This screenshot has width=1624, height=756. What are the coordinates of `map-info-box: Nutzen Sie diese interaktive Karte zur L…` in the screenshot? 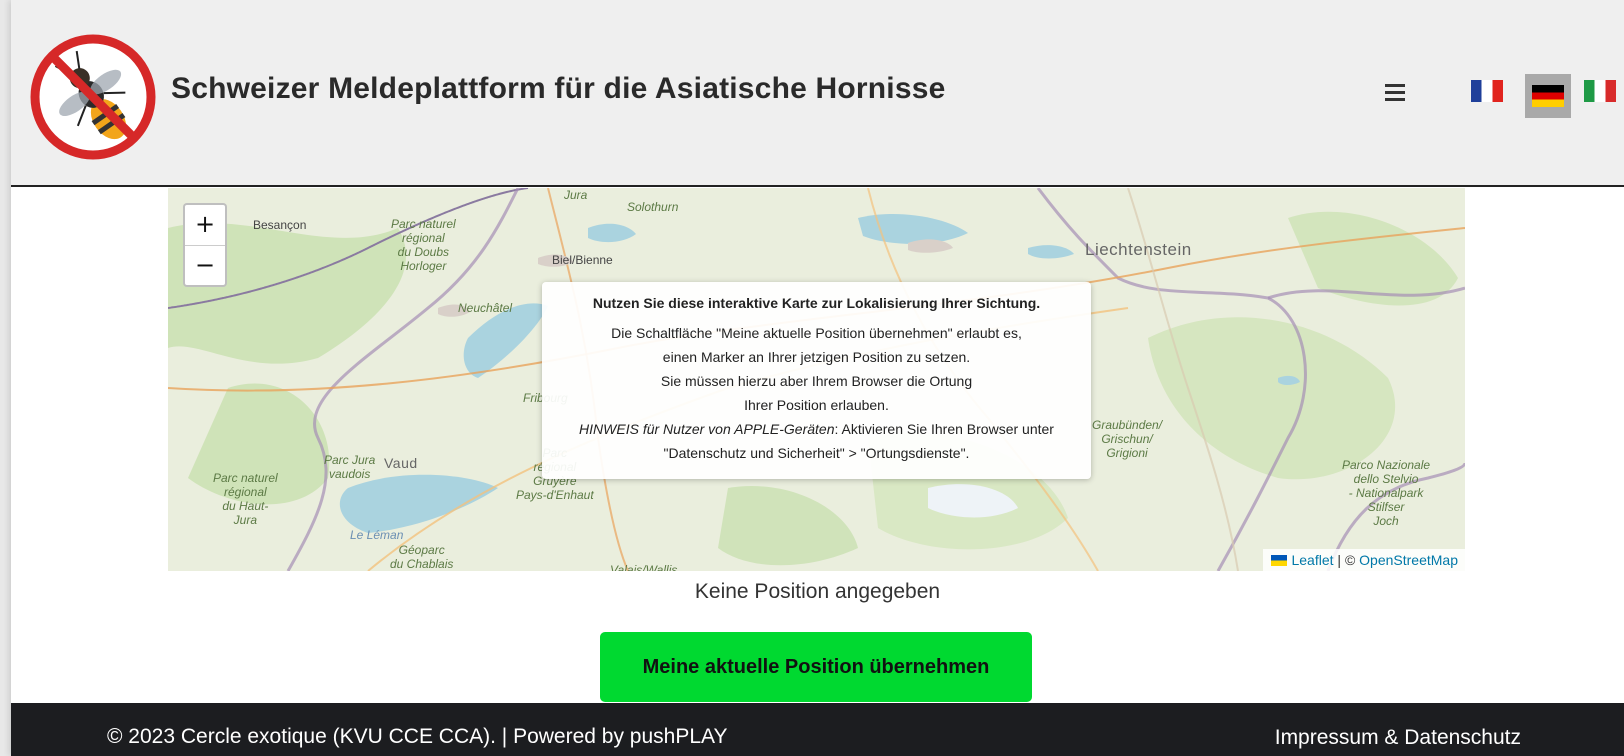 It's located at (816, 380).